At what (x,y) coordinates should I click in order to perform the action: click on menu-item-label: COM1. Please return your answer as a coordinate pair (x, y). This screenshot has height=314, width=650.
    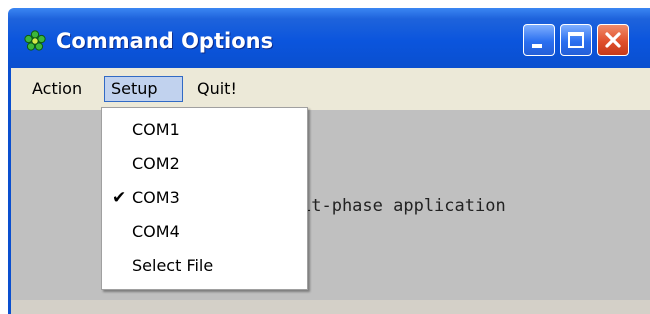
    Looking at the image, I should click on (156, 129).